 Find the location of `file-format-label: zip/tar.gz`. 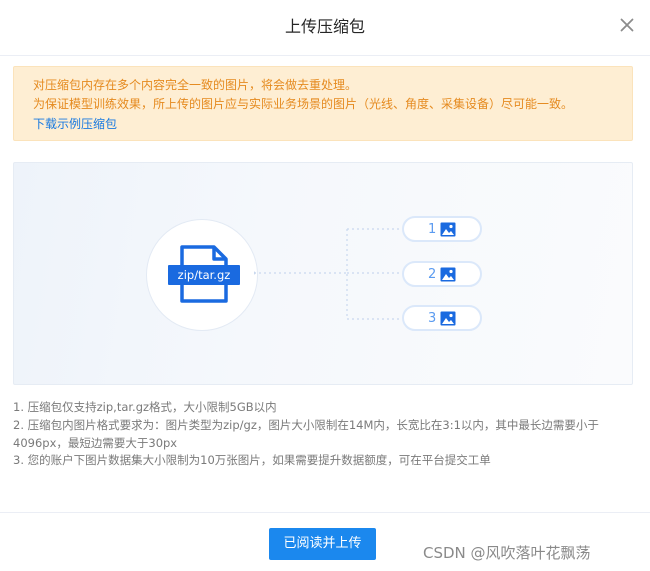

file-format-label: zip/tar.gz is located at coordinates (204, 275).